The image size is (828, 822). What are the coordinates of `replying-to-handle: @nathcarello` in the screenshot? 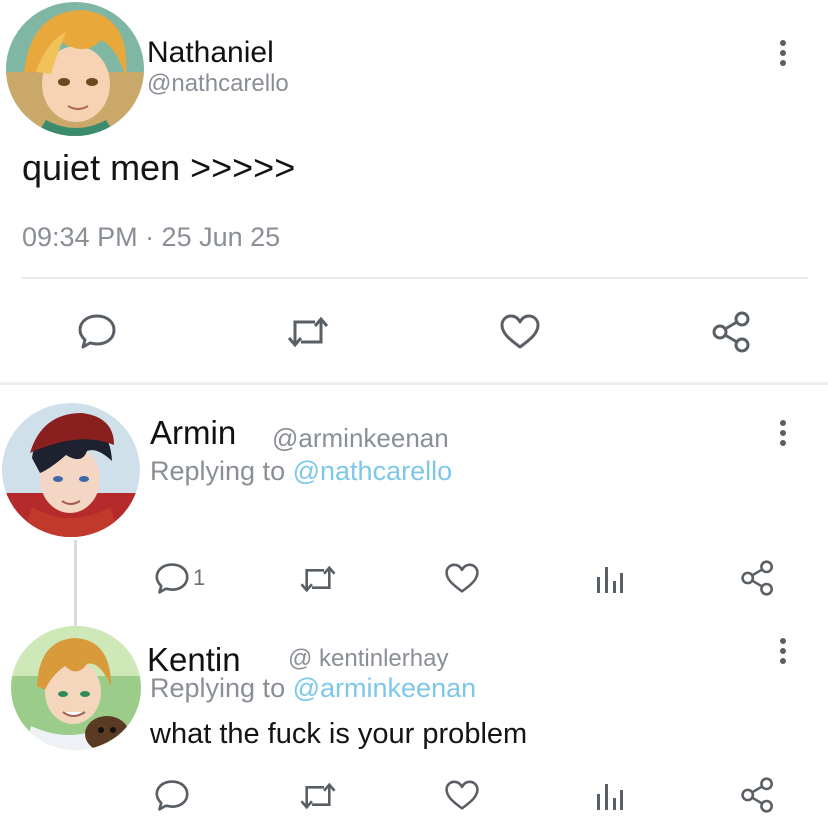 It's located at (373, 471).